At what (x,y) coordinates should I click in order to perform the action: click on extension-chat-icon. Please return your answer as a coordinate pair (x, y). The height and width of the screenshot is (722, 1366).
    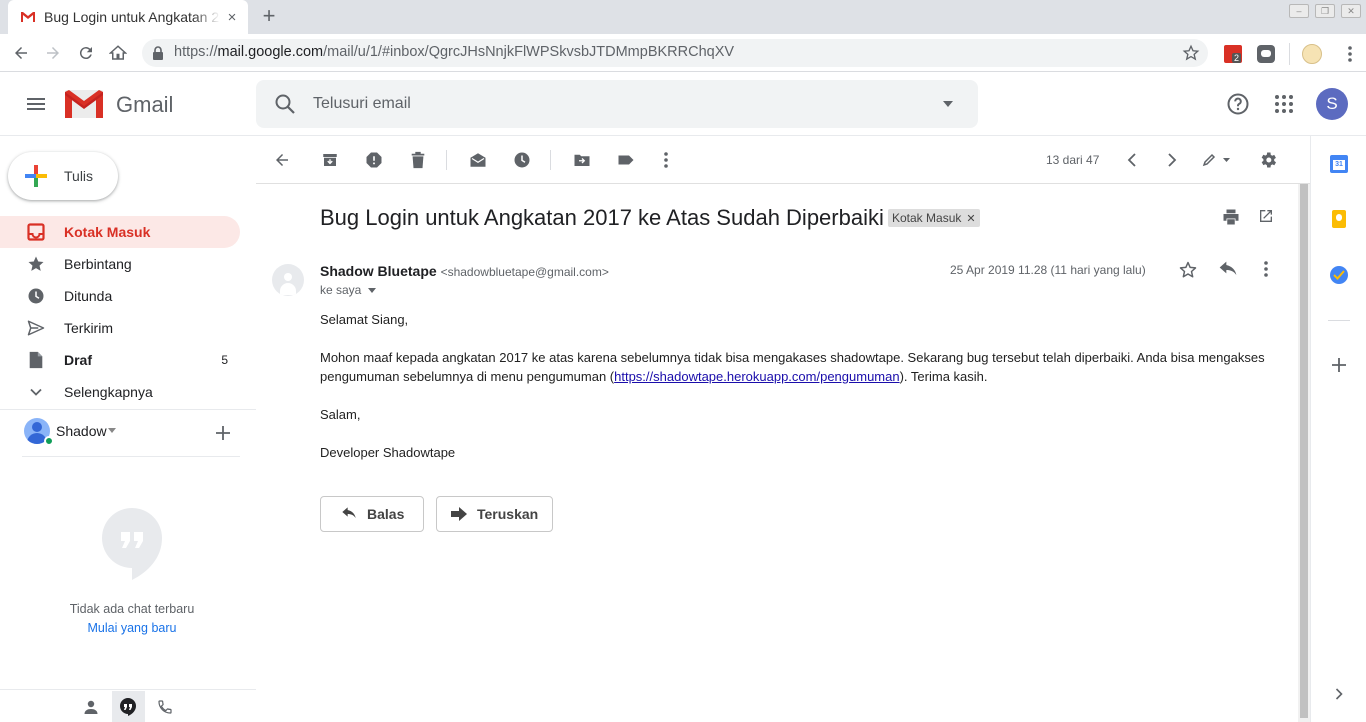
    Looking at the image, I should click on (1266, 54).